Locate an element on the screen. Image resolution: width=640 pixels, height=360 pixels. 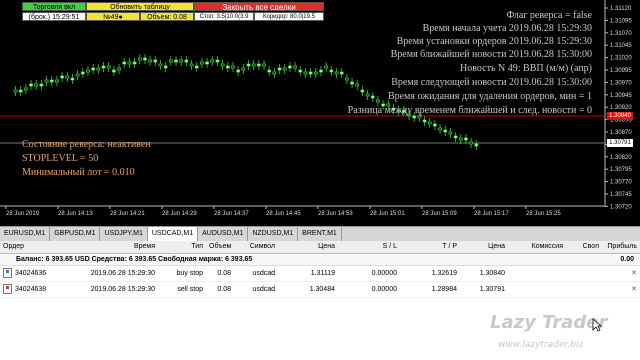
close-all-button: Закрыть все сделки is located at coordinates (259, 6).